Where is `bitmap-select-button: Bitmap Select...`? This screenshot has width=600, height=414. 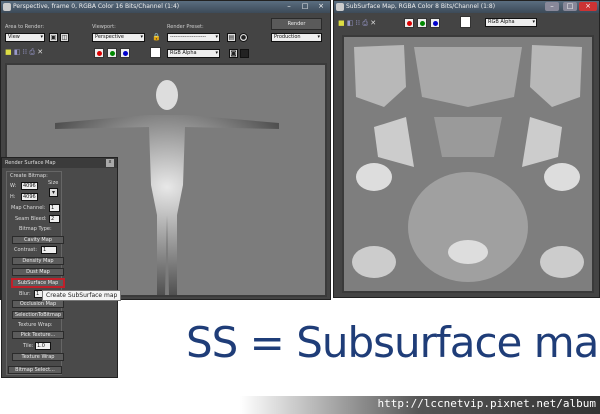
bitmap-select-button: Bitmap Select... is located at coordinates (35, 370).